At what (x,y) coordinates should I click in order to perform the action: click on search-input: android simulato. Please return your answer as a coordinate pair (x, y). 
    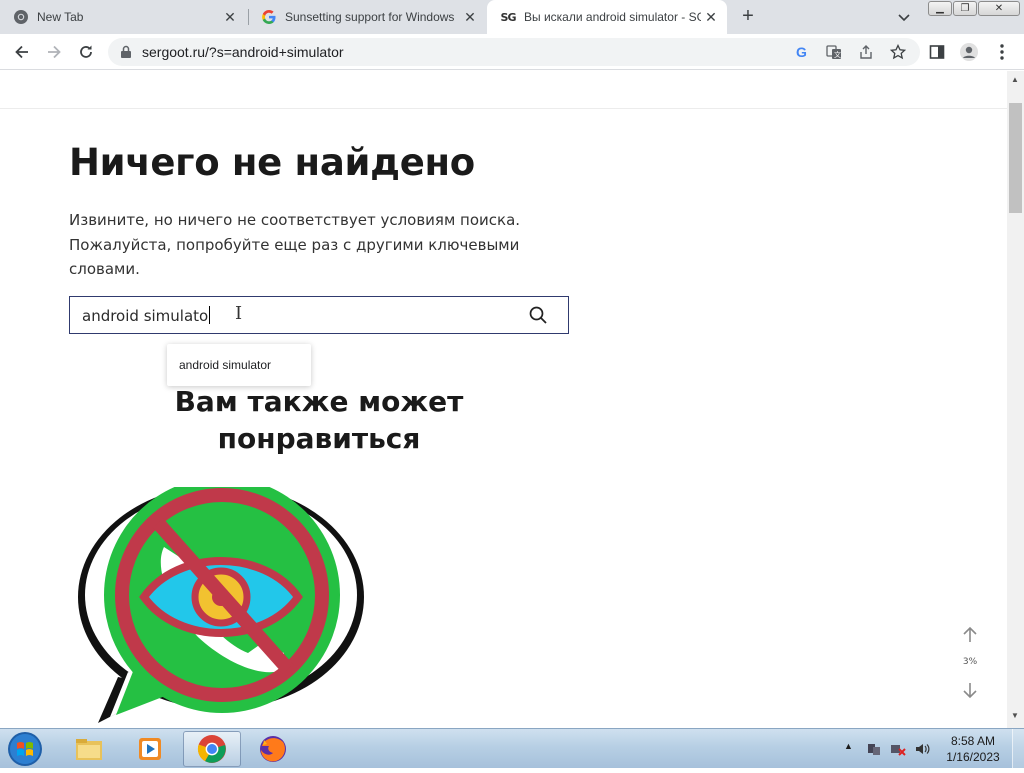
    Looking at the image, I should click on (146, 315).